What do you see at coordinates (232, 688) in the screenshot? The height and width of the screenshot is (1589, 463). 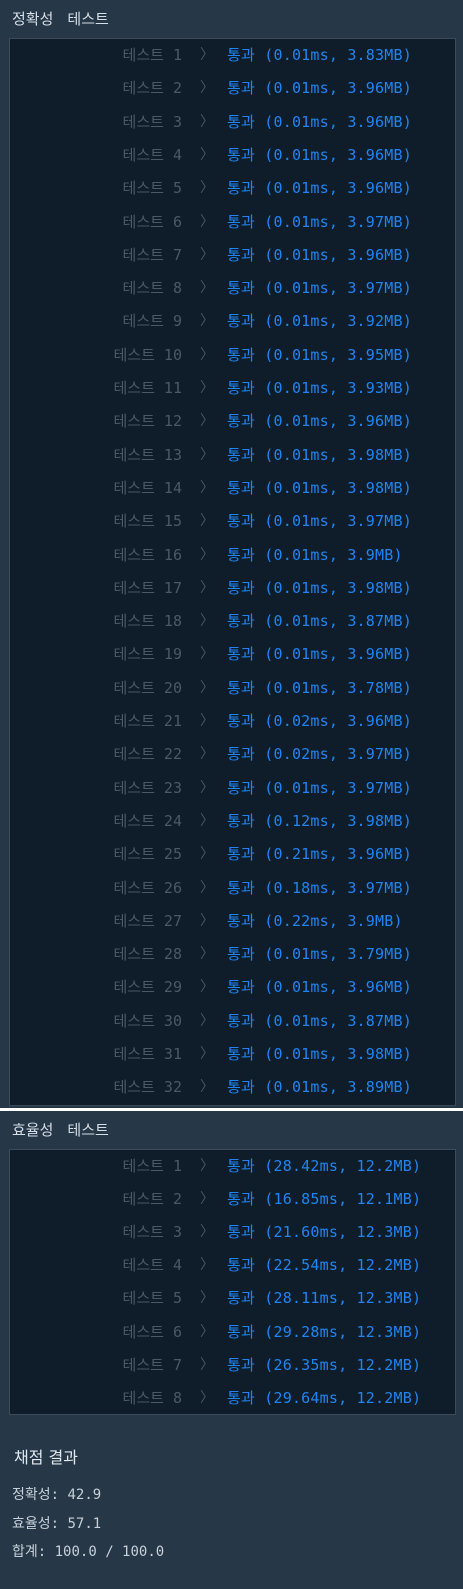 I see `test-row: 테스트 20 〉 통과 (0.01ms, 3.78MB)` at bounding box center [232, 688].